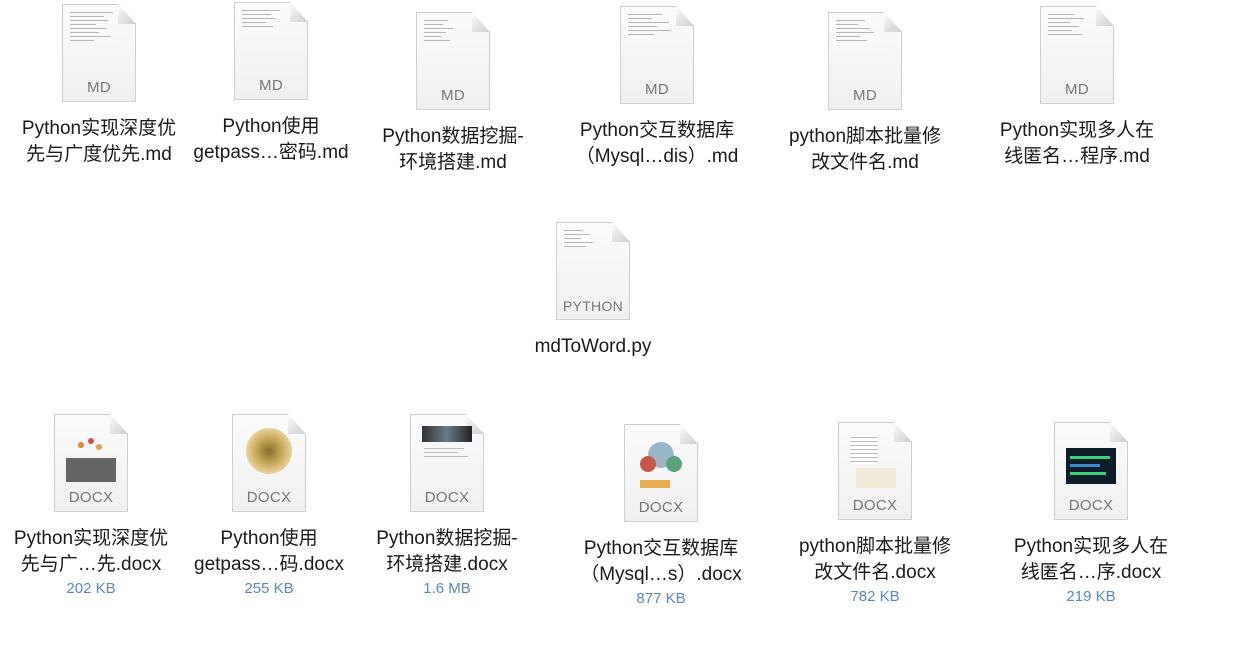  Describe the element at coordinates (1091, 572) in the screenshot. I see `file-name-line2: 线匿名…序.docx` at that location.